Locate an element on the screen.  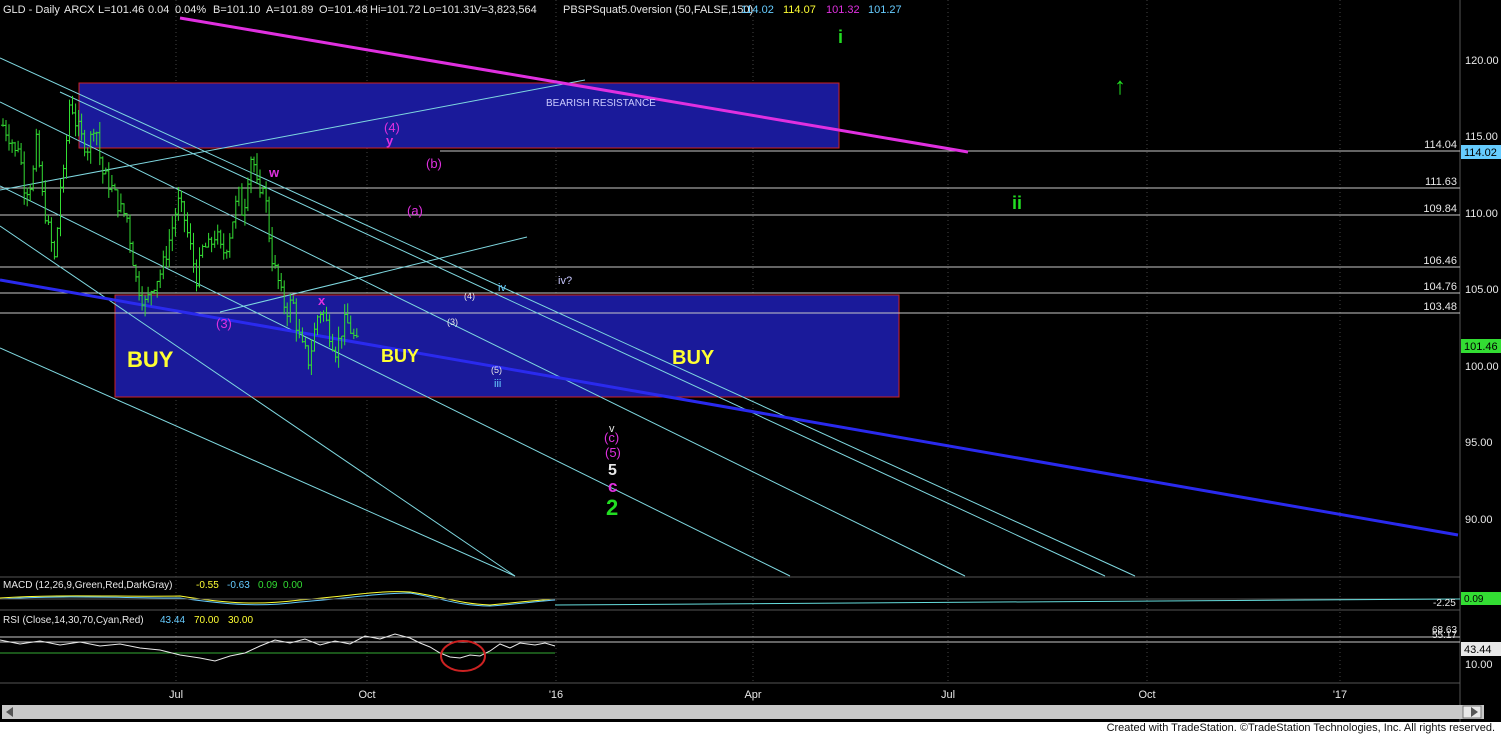
level-label: 109.84 is located at coordinates (1440, 209).